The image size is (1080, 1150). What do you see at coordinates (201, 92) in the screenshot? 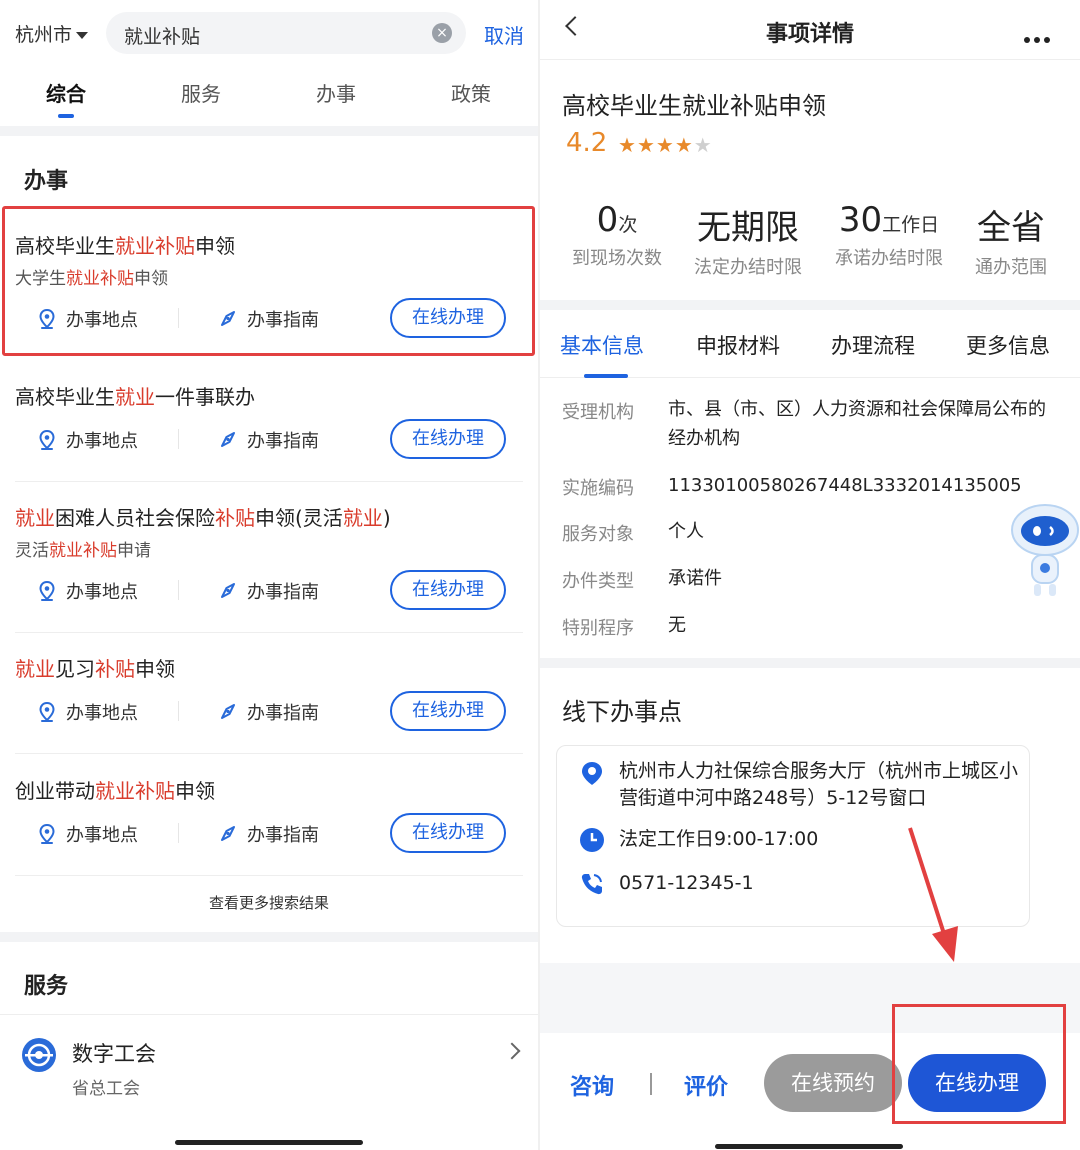
I see `tab-services: 服务` at bounding box center [201, 92].